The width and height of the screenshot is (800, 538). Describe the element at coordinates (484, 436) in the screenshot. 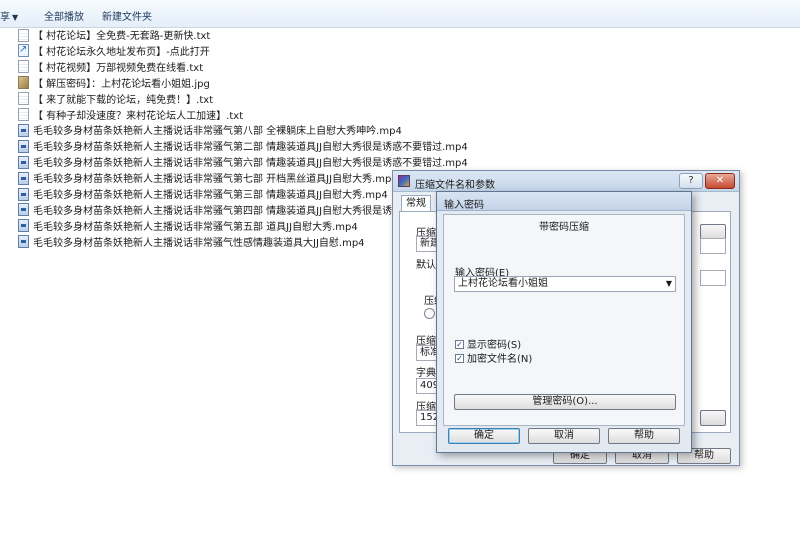

I see `password-ok-button: 确定` at that location.